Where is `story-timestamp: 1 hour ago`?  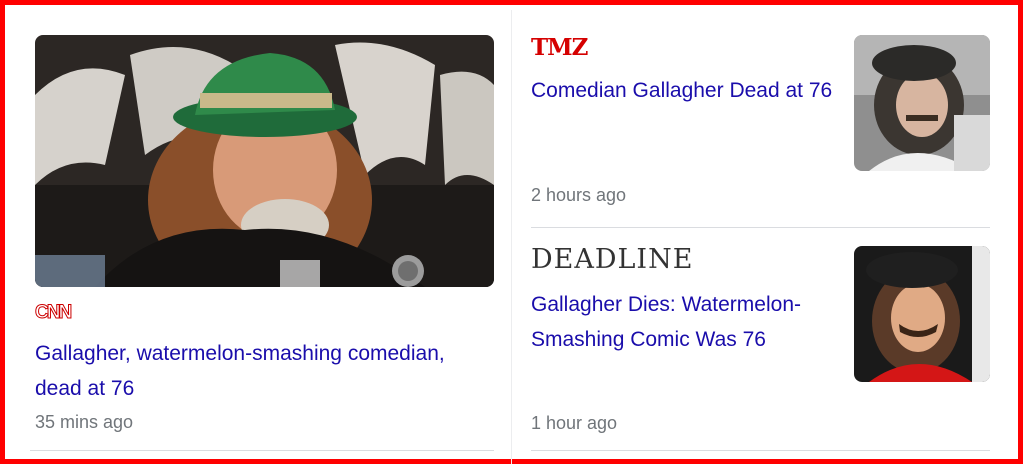
story-timestamp: 1 hour ago is located at coordinates (574, 423).